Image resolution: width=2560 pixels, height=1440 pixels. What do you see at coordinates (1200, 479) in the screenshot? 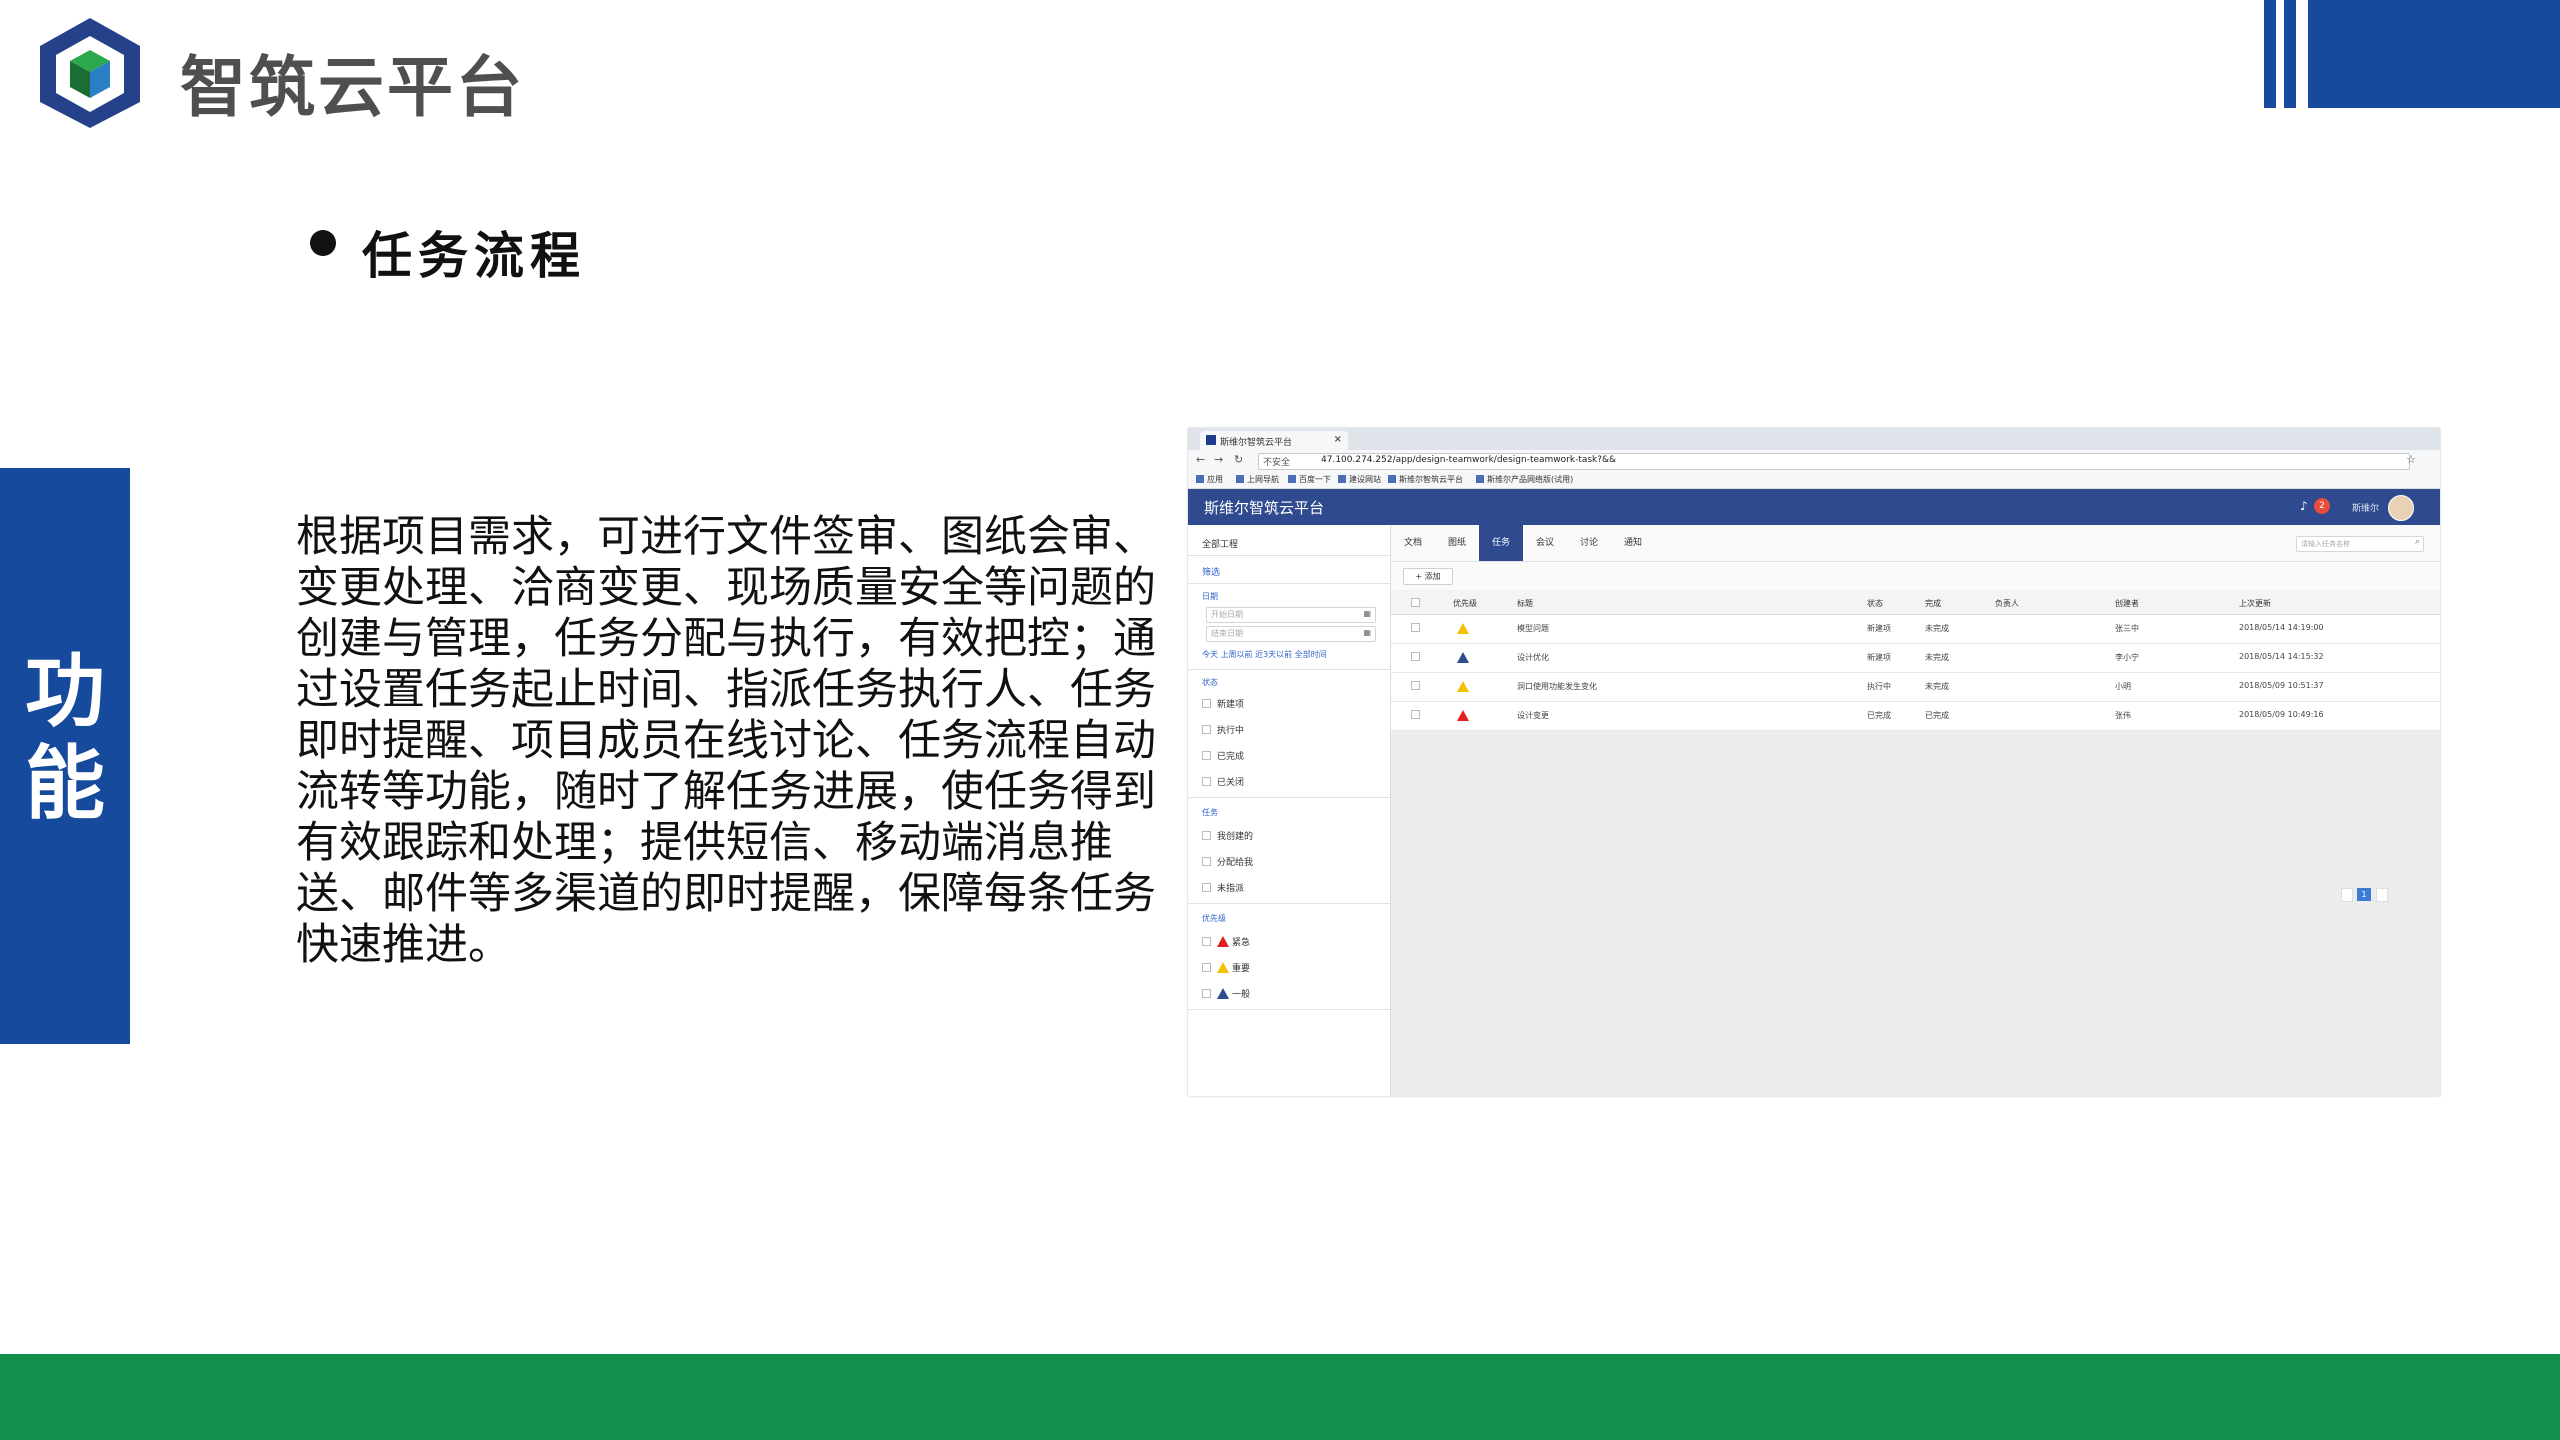
I see `apps-icon` at bounding box center [1200, 479].